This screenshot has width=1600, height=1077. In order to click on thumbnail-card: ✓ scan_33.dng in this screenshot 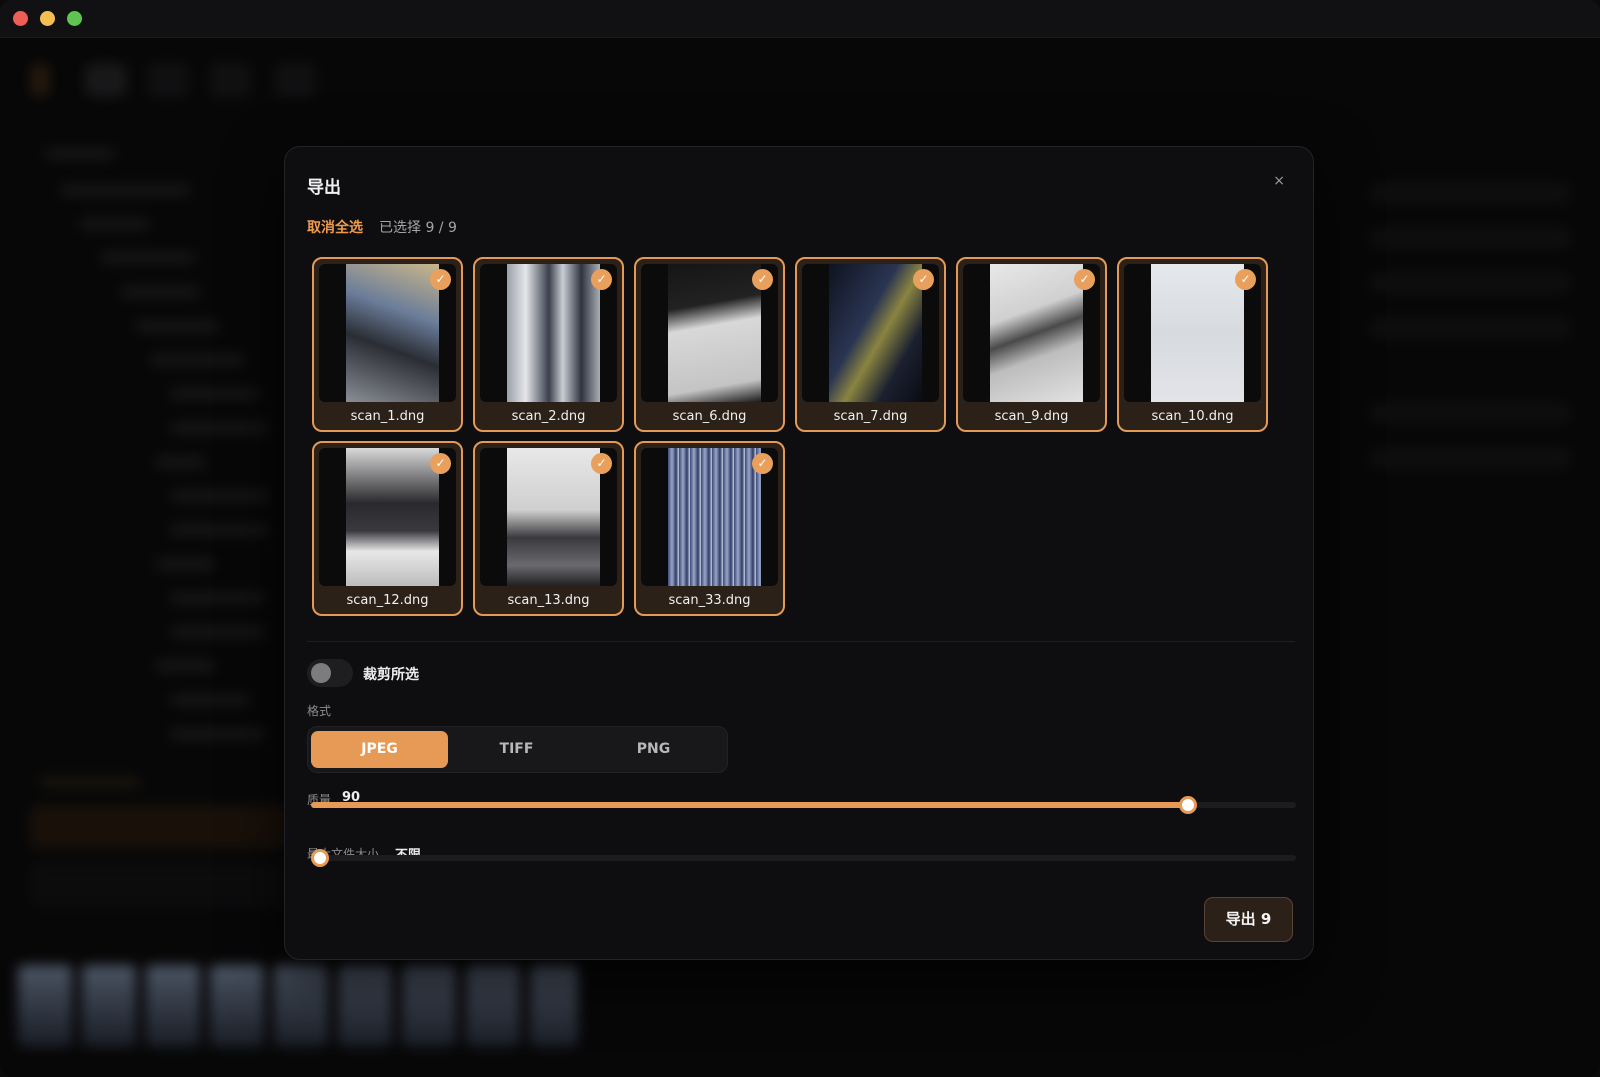, I will do `click(709, 528)`.